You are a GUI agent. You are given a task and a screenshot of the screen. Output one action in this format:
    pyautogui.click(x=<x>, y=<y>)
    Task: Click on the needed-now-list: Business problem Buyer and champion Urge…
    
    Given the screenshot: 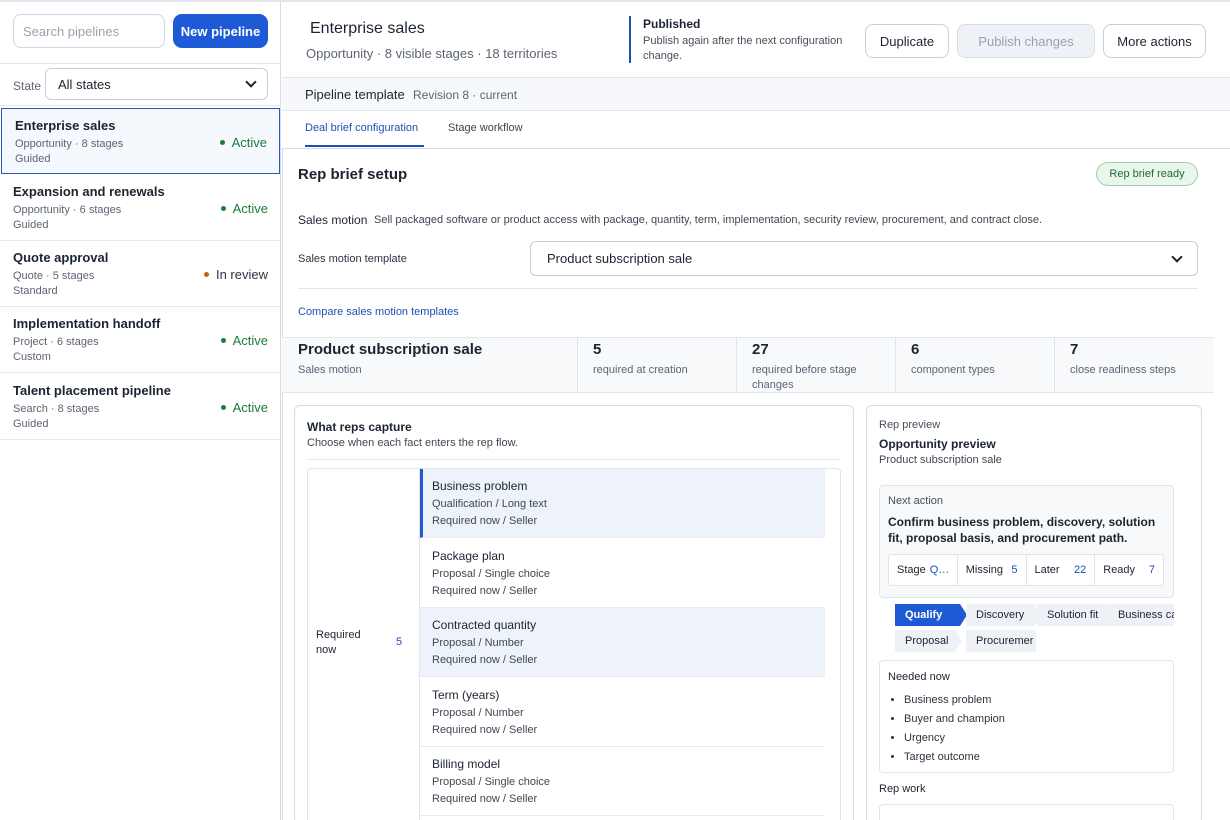 What is the action you would take?
    pyautogui.click(x=954, y=732)
    